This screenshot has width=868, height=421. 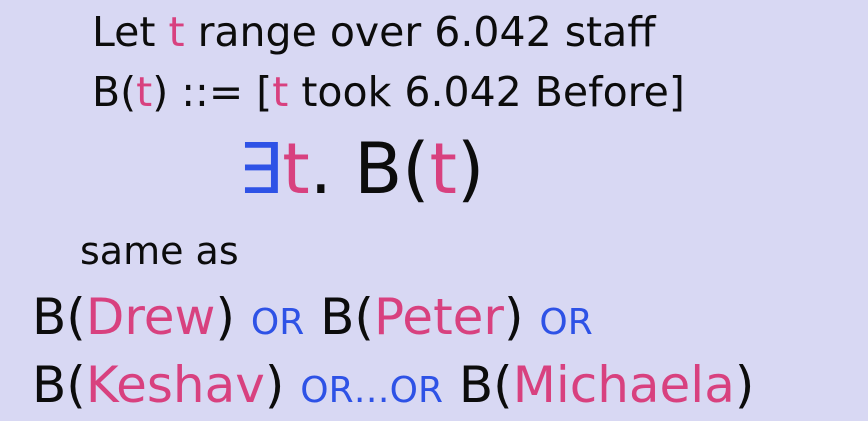 I want to click on predicate-definition: B(t) ::= [t took 6.042 Before], so click(x=388, y=92).